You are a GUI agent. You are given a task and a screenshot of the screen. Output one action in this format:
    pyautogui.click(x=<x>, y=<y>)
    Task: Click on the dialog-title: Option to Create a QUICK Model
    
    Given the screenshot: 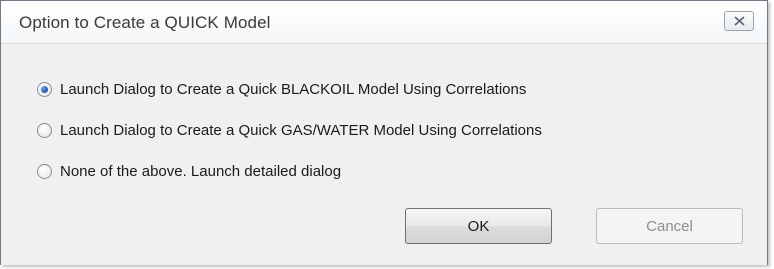 What is the action you would take?
    pyautogui.click(x=145, y=22)
    